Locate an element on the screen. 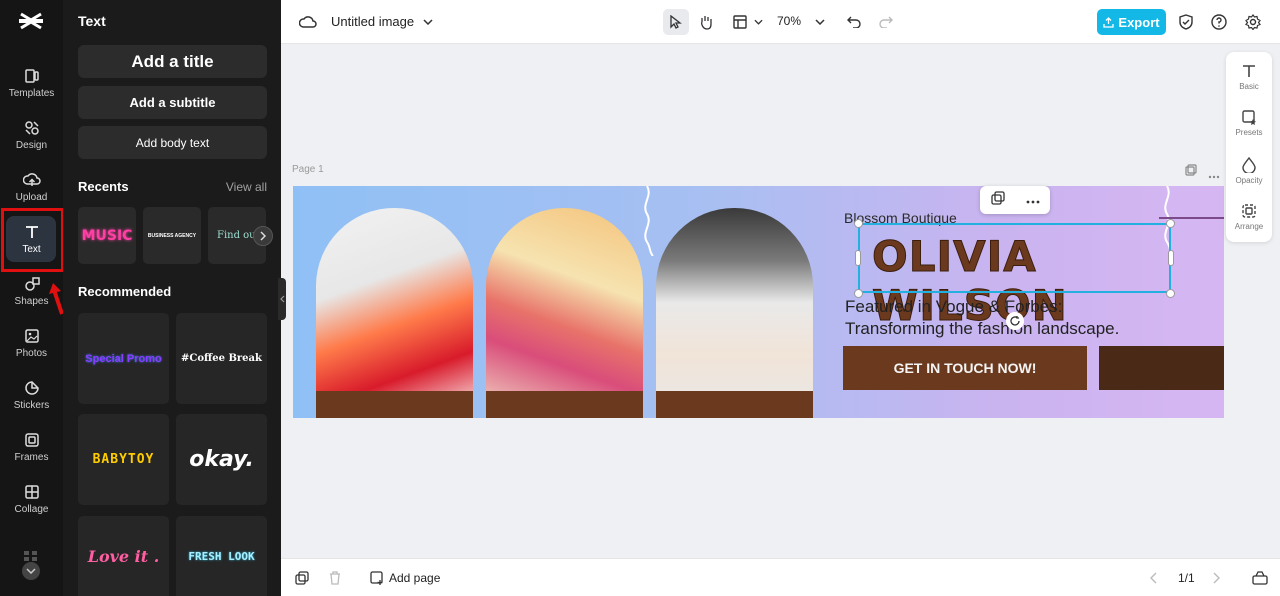 The image size is (1280, 596). duplicate-icon is located at coordinates (997, 200).